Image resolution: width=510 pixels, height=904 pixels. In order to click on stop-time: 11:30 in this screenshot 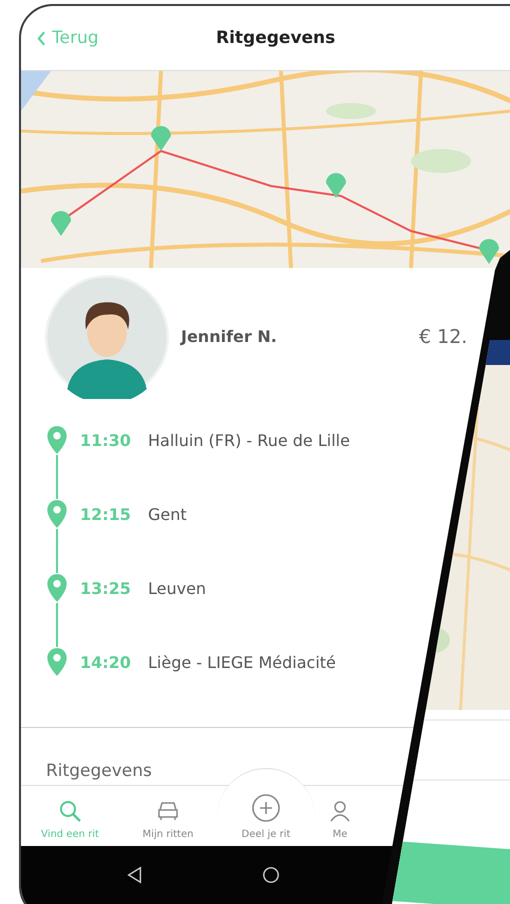, I will do `click(106, 440)`.